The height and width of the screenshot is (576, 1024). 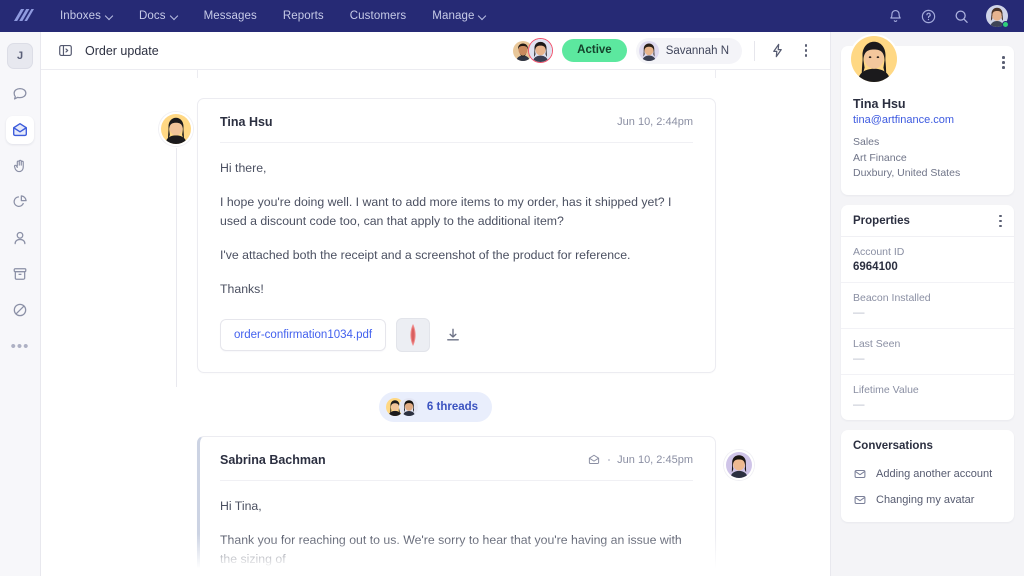 I want to click on hand-icon, so click(x=18, y=166).